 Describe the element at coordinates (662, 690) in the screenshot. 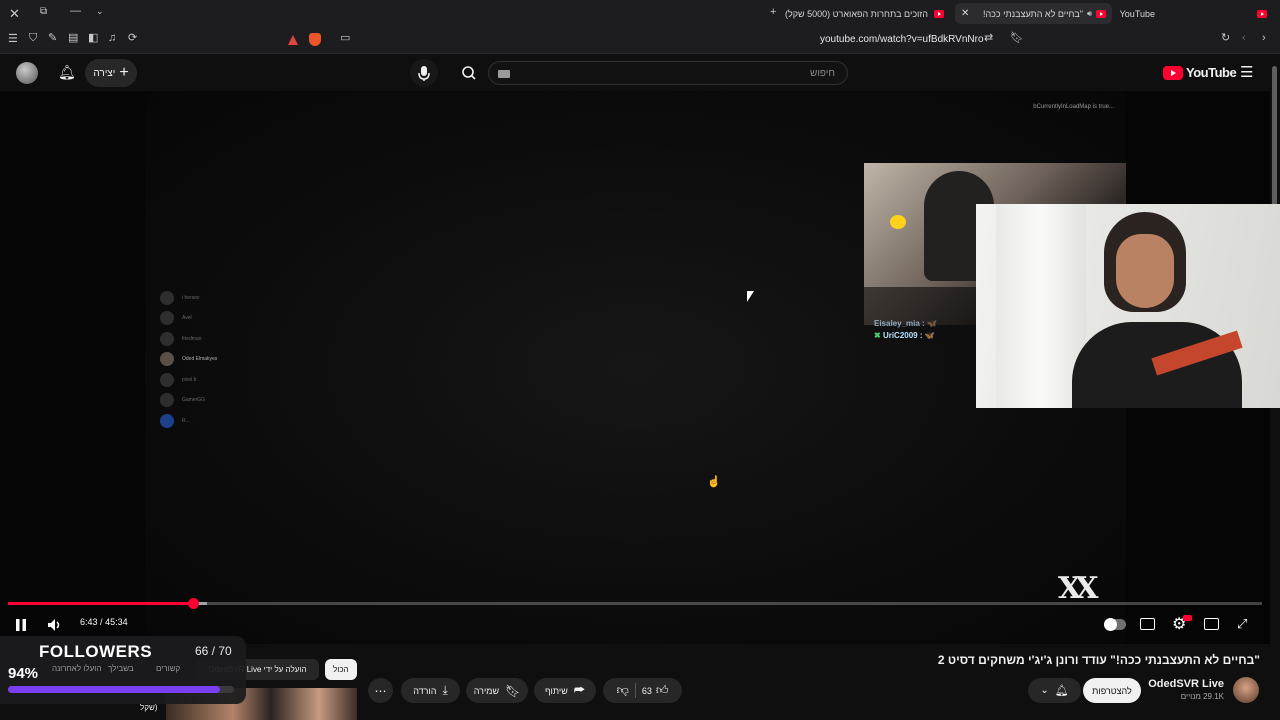

I see `thumbs-up-icon: 👍︎` at that location.